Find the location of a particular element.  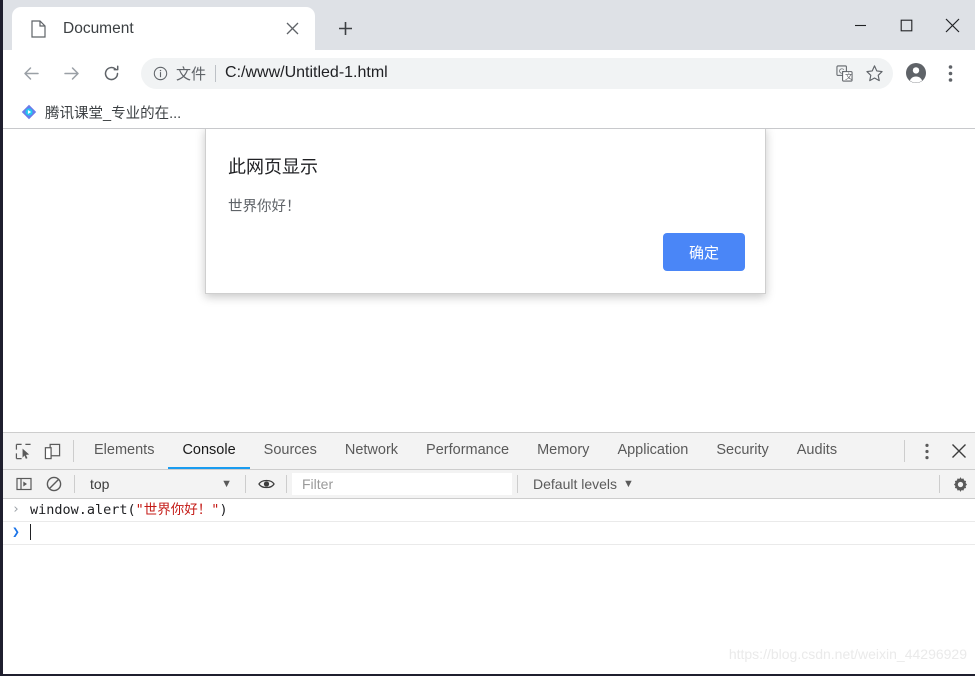

console-prompt-arrow: ❯ is located at coordinates (16, 532).